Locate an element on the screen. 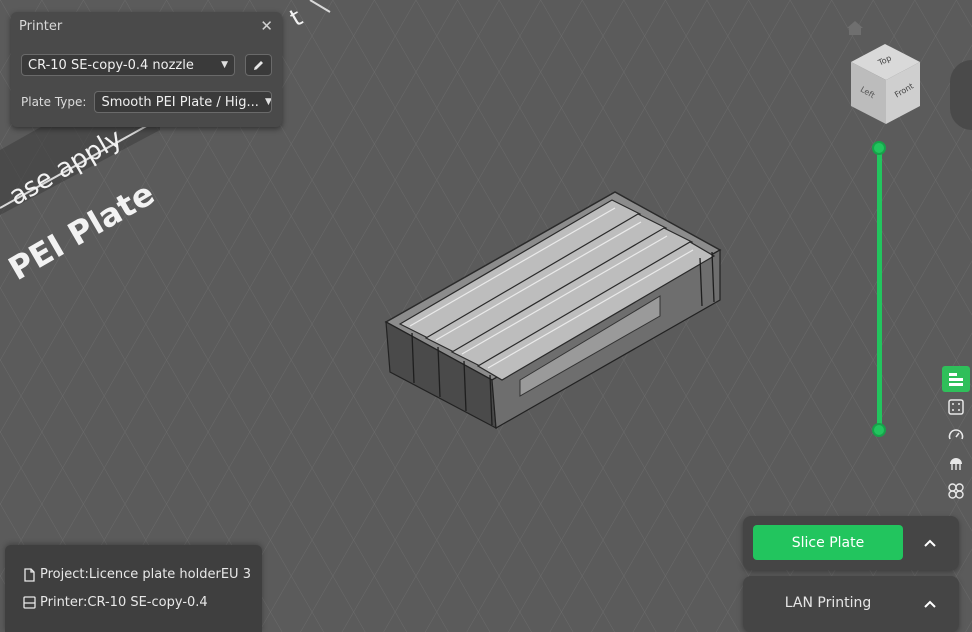 Image resolution: width=972 pixels, height=632 pixels. layers-tool is located at coordinates (956, 379).